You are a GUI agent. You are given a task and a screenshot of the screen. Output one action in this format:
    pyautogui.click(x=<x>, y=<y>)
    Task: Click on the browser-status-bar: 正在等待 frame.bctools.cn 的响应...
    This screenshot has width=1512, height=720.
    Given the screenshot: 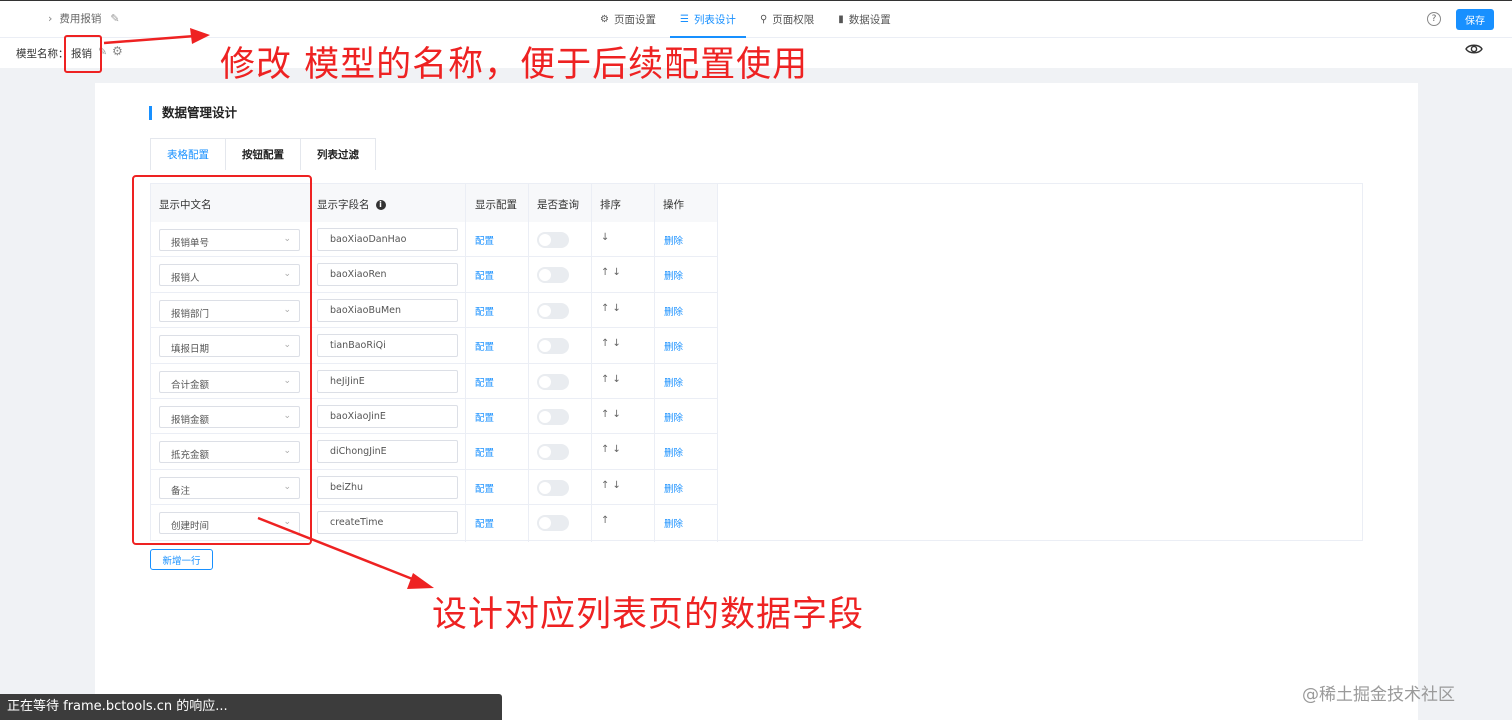 What is the action you would take?
    pyautogui.click(x=251, y=707)
    